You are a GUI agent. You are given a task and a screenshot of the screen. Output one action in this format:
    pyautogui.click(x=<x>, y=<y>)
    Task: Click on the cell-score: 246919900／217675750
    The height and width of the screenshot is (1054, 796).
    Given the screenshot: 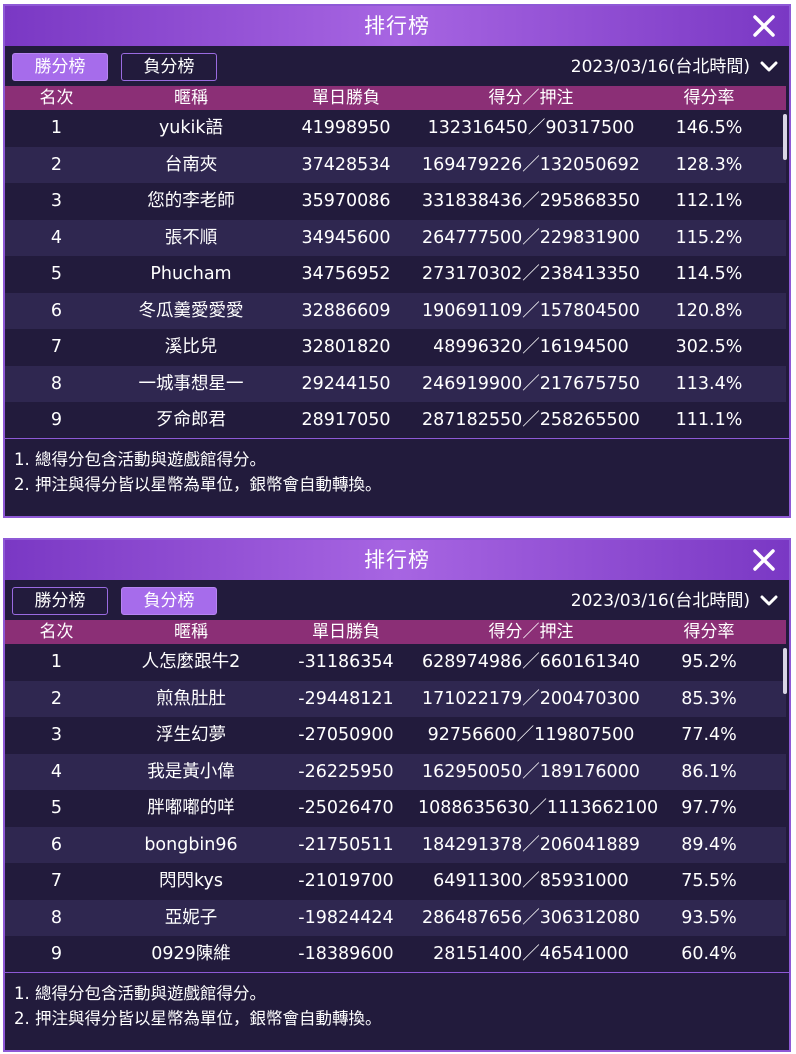 What is the action you would take?
    pyautogui.click(x=531, y=383)
    